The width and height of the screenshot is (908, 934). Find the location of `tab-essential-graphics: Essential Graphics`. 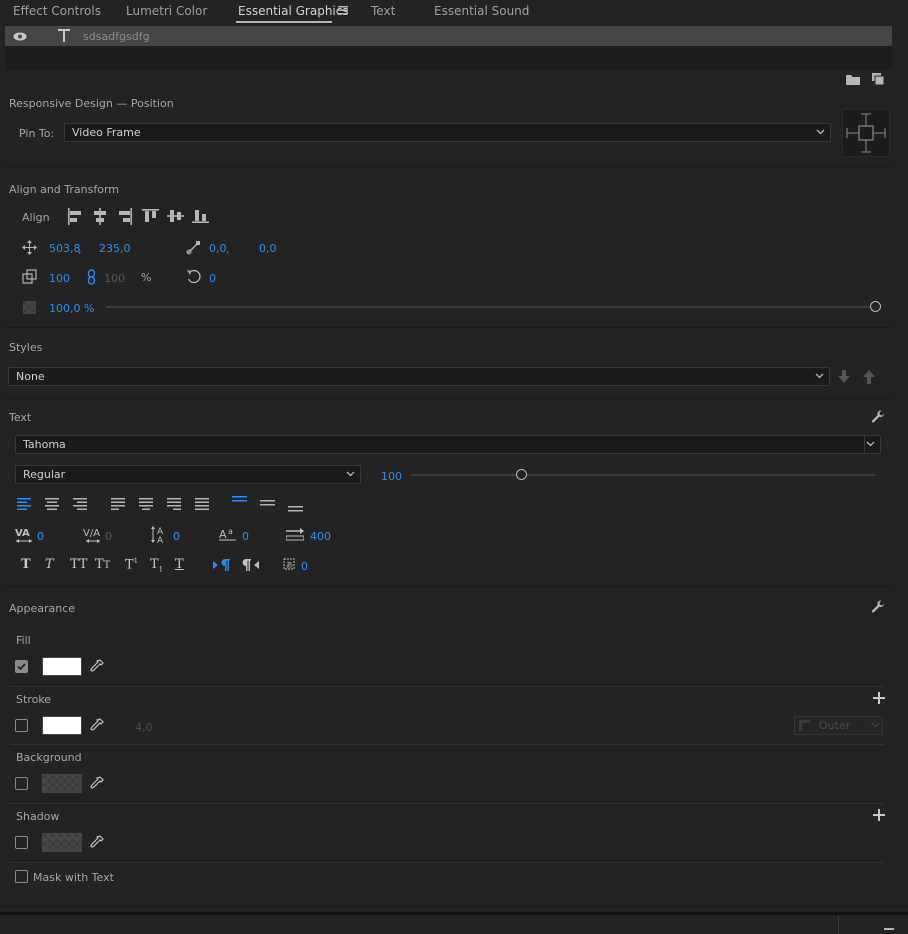

tab-essential-graphics: Essential Graphics is located at coordinates (293, 11).